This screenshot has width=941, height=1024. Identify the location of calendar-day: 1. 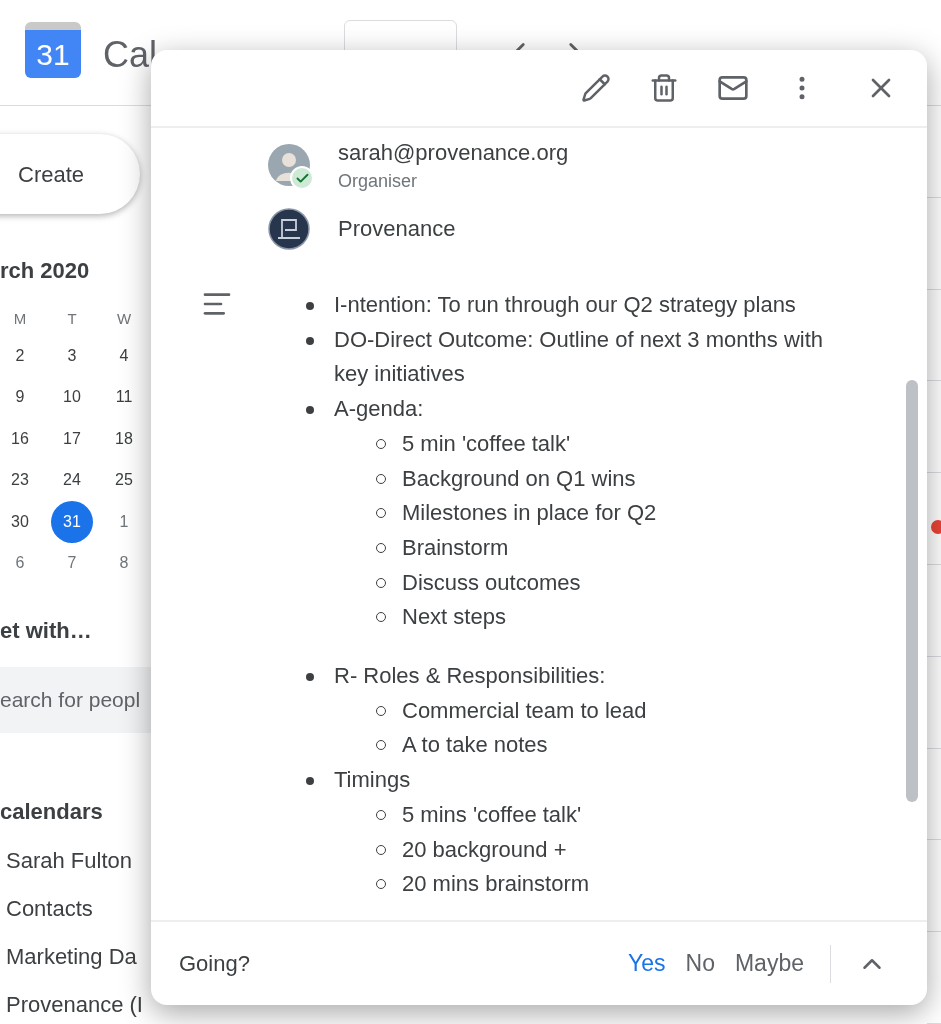
(124, 522).